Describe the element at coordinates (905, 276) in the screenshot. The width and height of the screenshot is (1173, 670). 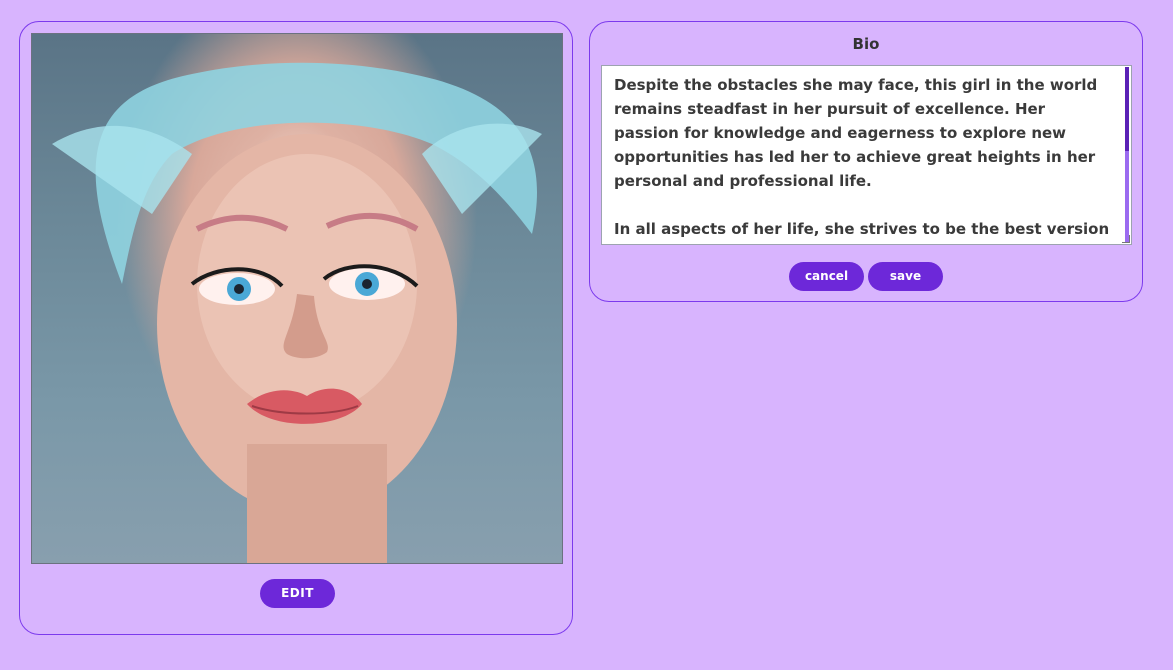
I see `save-button: save` at that location.